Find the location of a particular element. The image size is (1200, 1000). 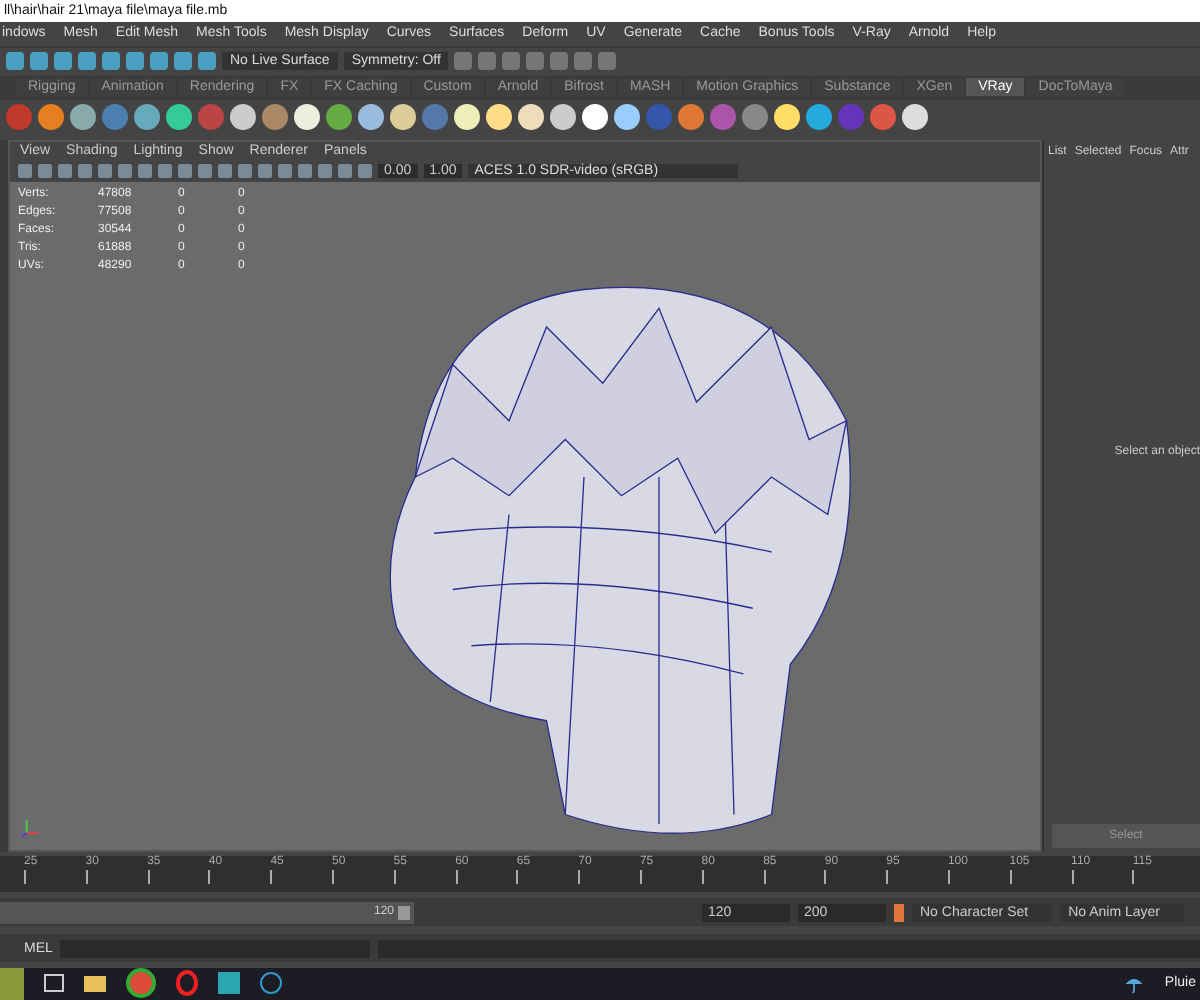

circle-icon is located at coordinates (141, 983).